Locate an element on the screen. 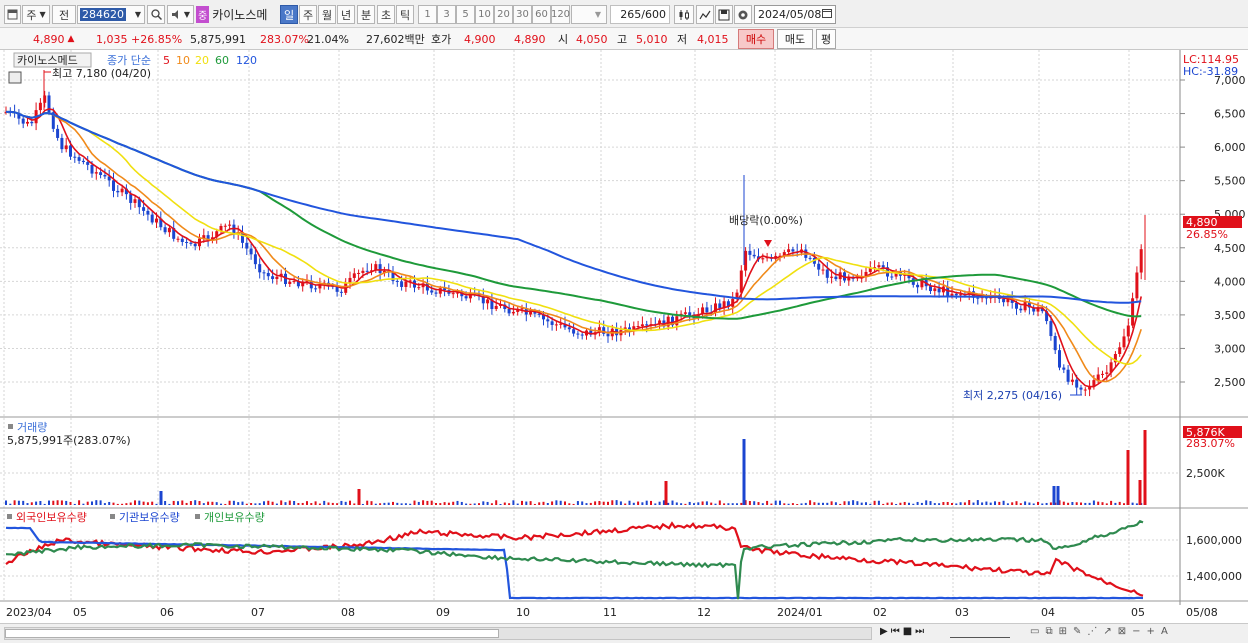  market-type-select: 주 ▼ is located at coordinates (36, 14).